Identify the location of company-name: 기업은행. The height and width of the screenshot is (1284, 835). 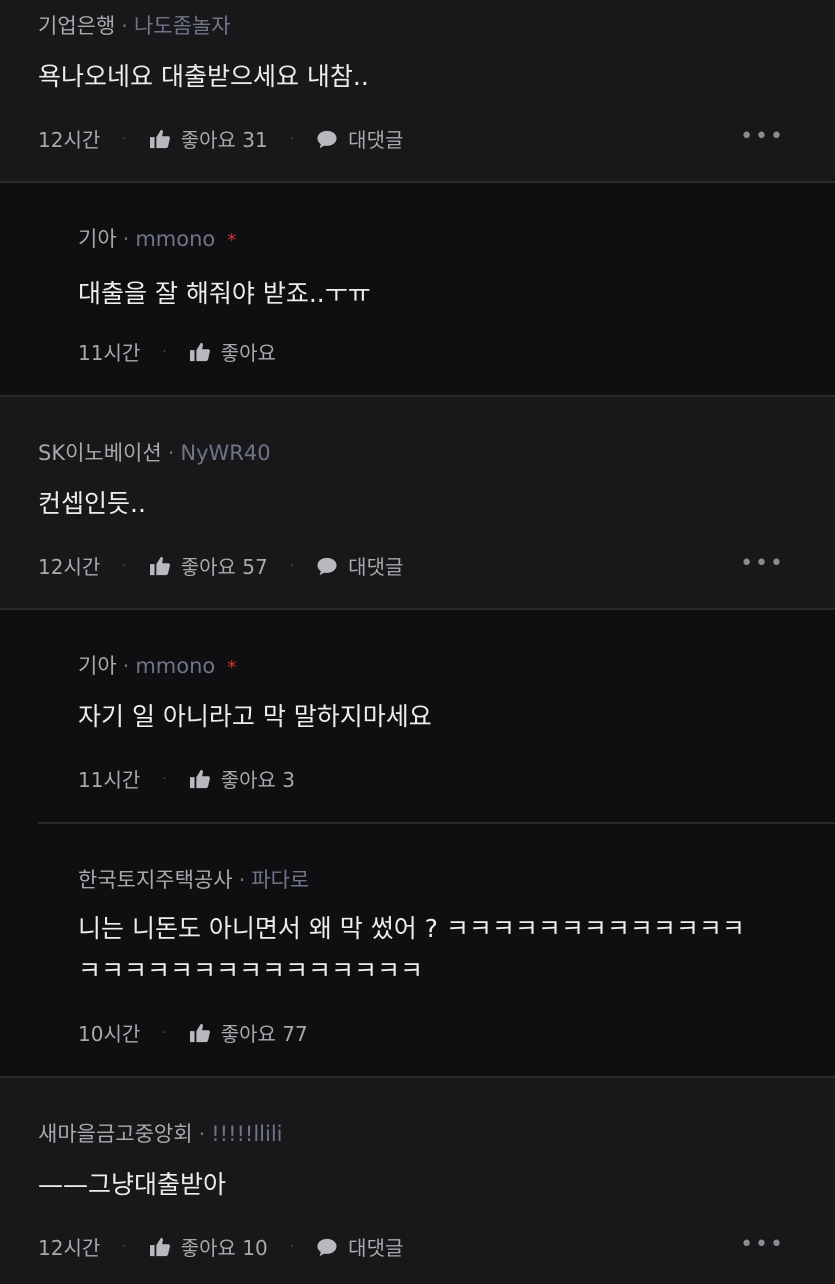
(77, 26).